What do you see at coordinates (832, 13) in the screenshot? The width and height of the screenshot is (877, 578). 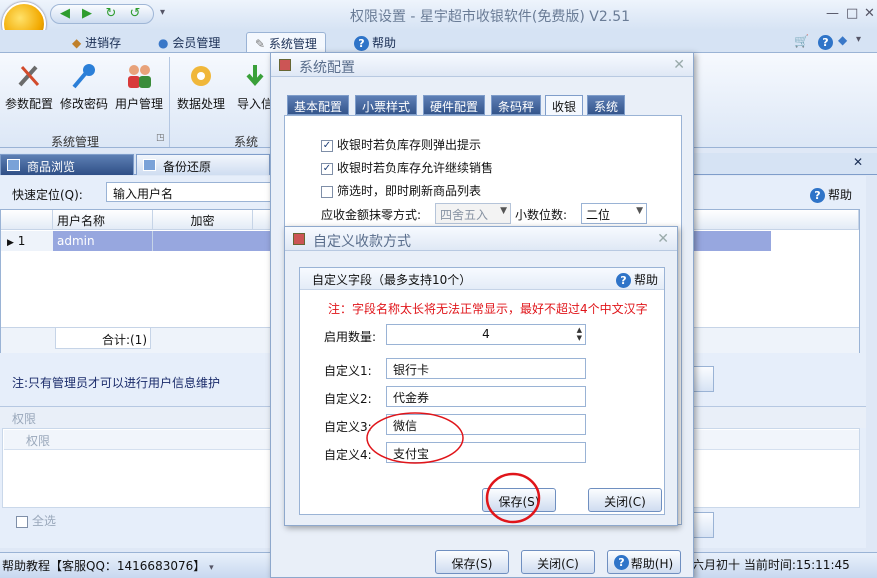 I see `minimize-button: —` at bounding box center [832, 13].